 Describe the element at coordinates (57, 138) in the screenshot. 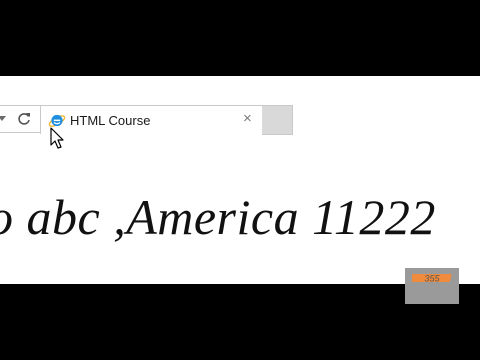

I see `mouse-cursor-icon` at that location.